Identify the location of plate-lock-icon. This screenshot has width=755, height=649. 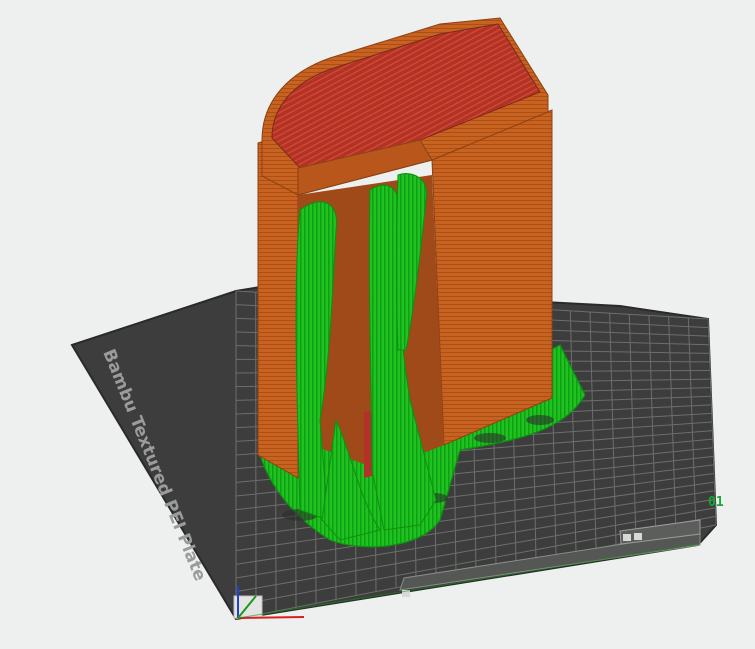
(627, 537).